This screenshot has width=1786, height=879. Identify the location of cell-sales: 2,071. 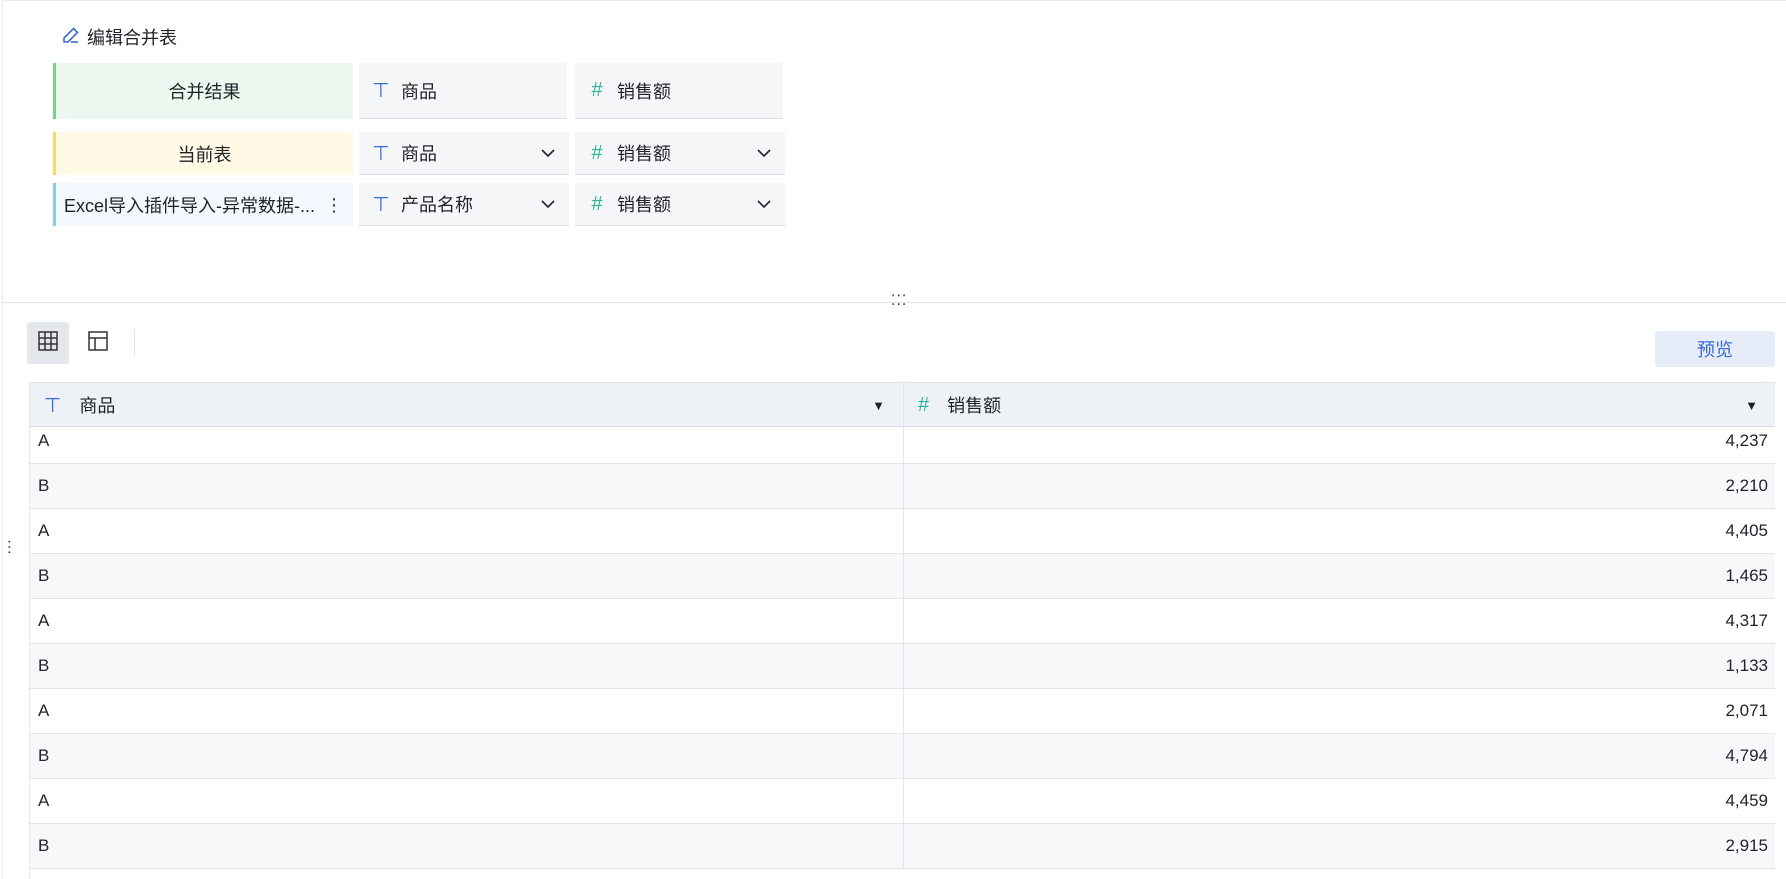
(1746, 710).